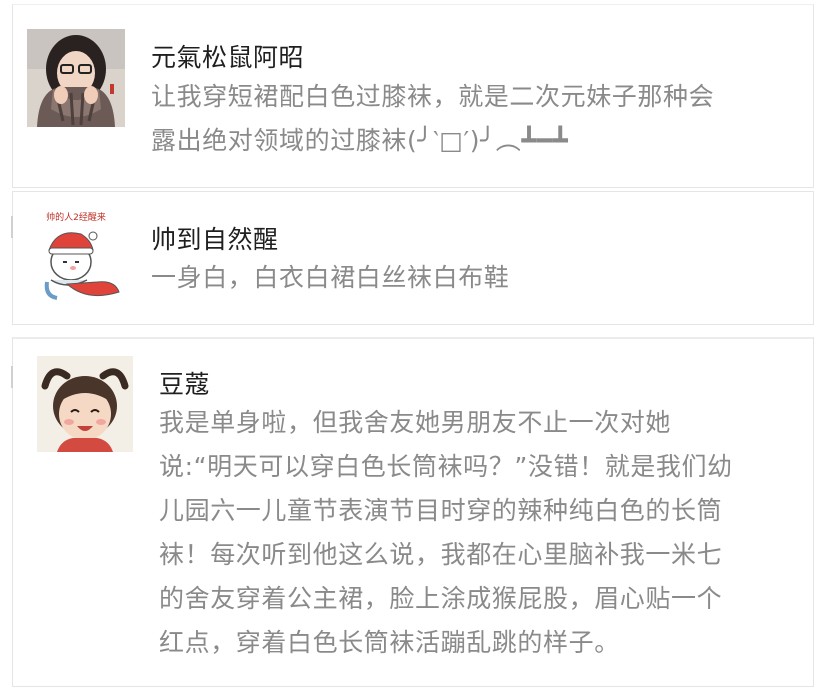 This screenshot has height=693, width=826. What do you see at coordinates (389, 642) in the screenshot?
I see `comment-line: 红点，穿着白色长筒袜活蹦乱跳的样子。` at bounding box center [389, 642].